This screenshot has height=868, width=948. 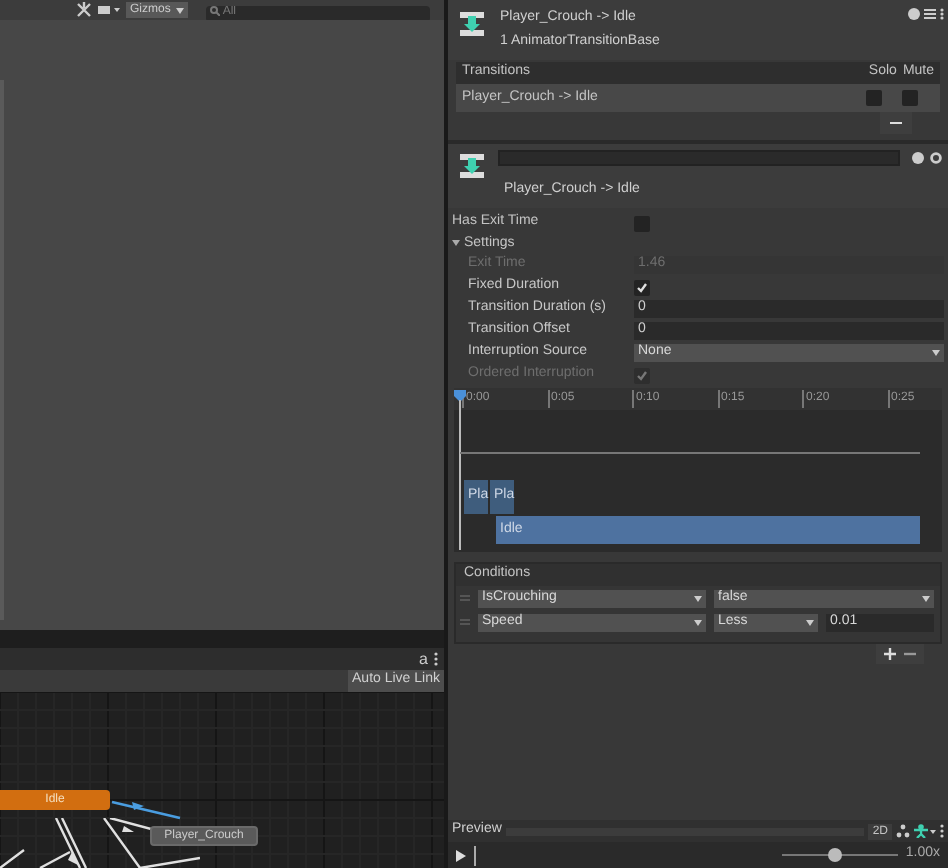 What do you see at coordinates (84, 10) in the screenshot?
I see `tools-icon` at bounding box center [84, 10].